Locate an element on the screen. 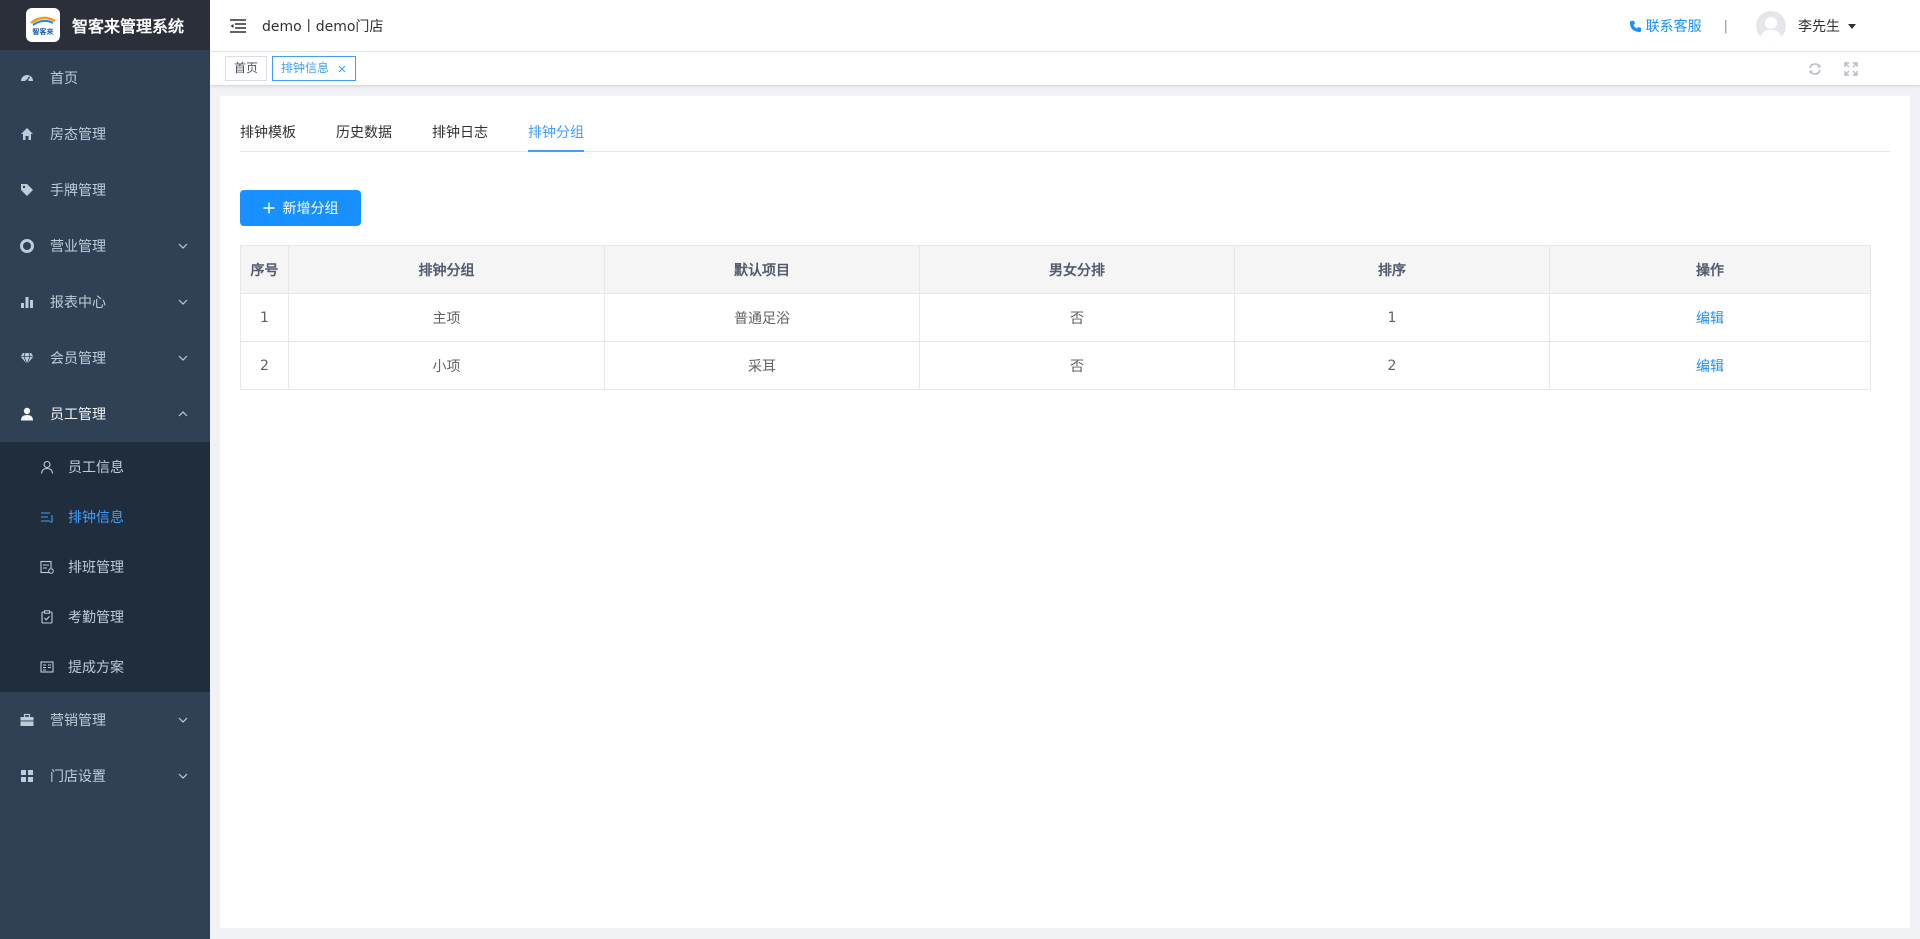 The height and width of the screenshot is (939, 1920). sidebar-item-store-settings: 门店设置 is located at coordinates (105, 776).